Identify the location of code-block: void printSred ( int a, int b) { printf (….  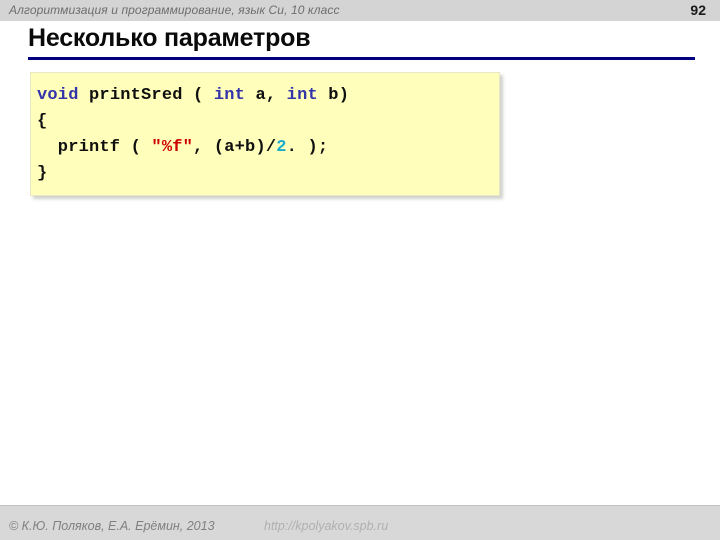
(265, 134).